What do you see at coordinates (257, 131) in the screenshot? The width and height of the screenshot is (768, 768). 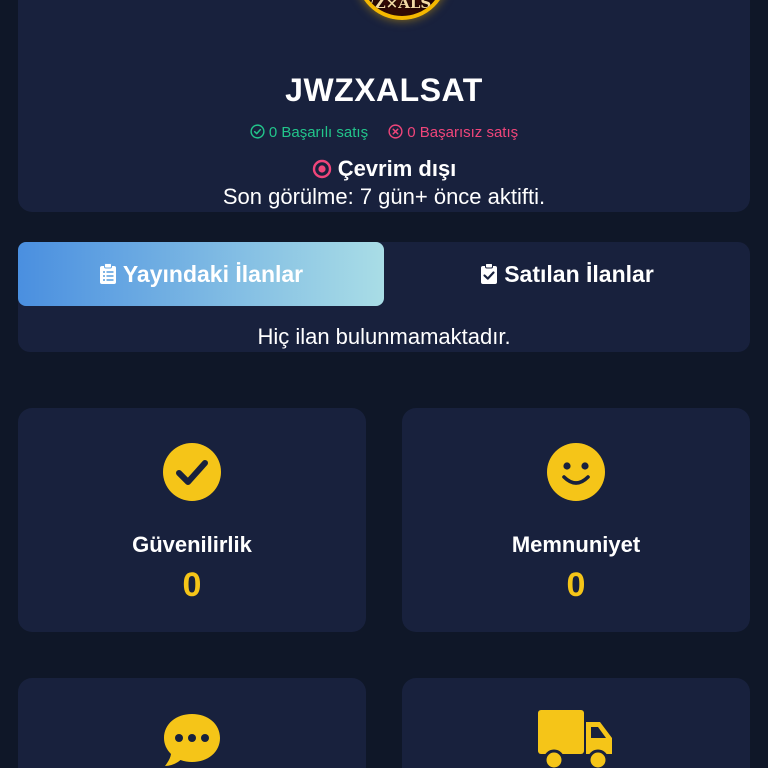 I see `check-circle-outline-icon` at bounding box center [257, 131].